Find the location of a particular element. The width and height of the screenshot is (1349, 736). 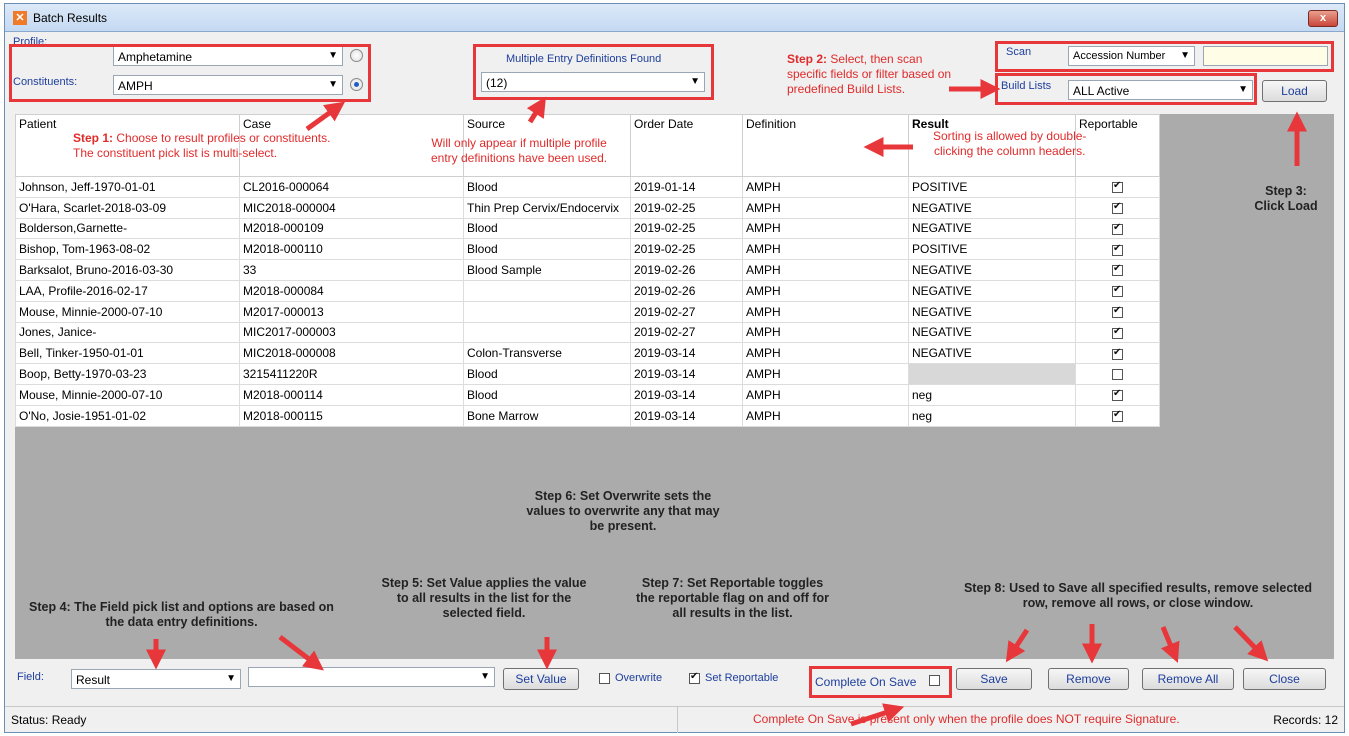

cell-case: M2017-000013 is located at coordinates (351, 311).